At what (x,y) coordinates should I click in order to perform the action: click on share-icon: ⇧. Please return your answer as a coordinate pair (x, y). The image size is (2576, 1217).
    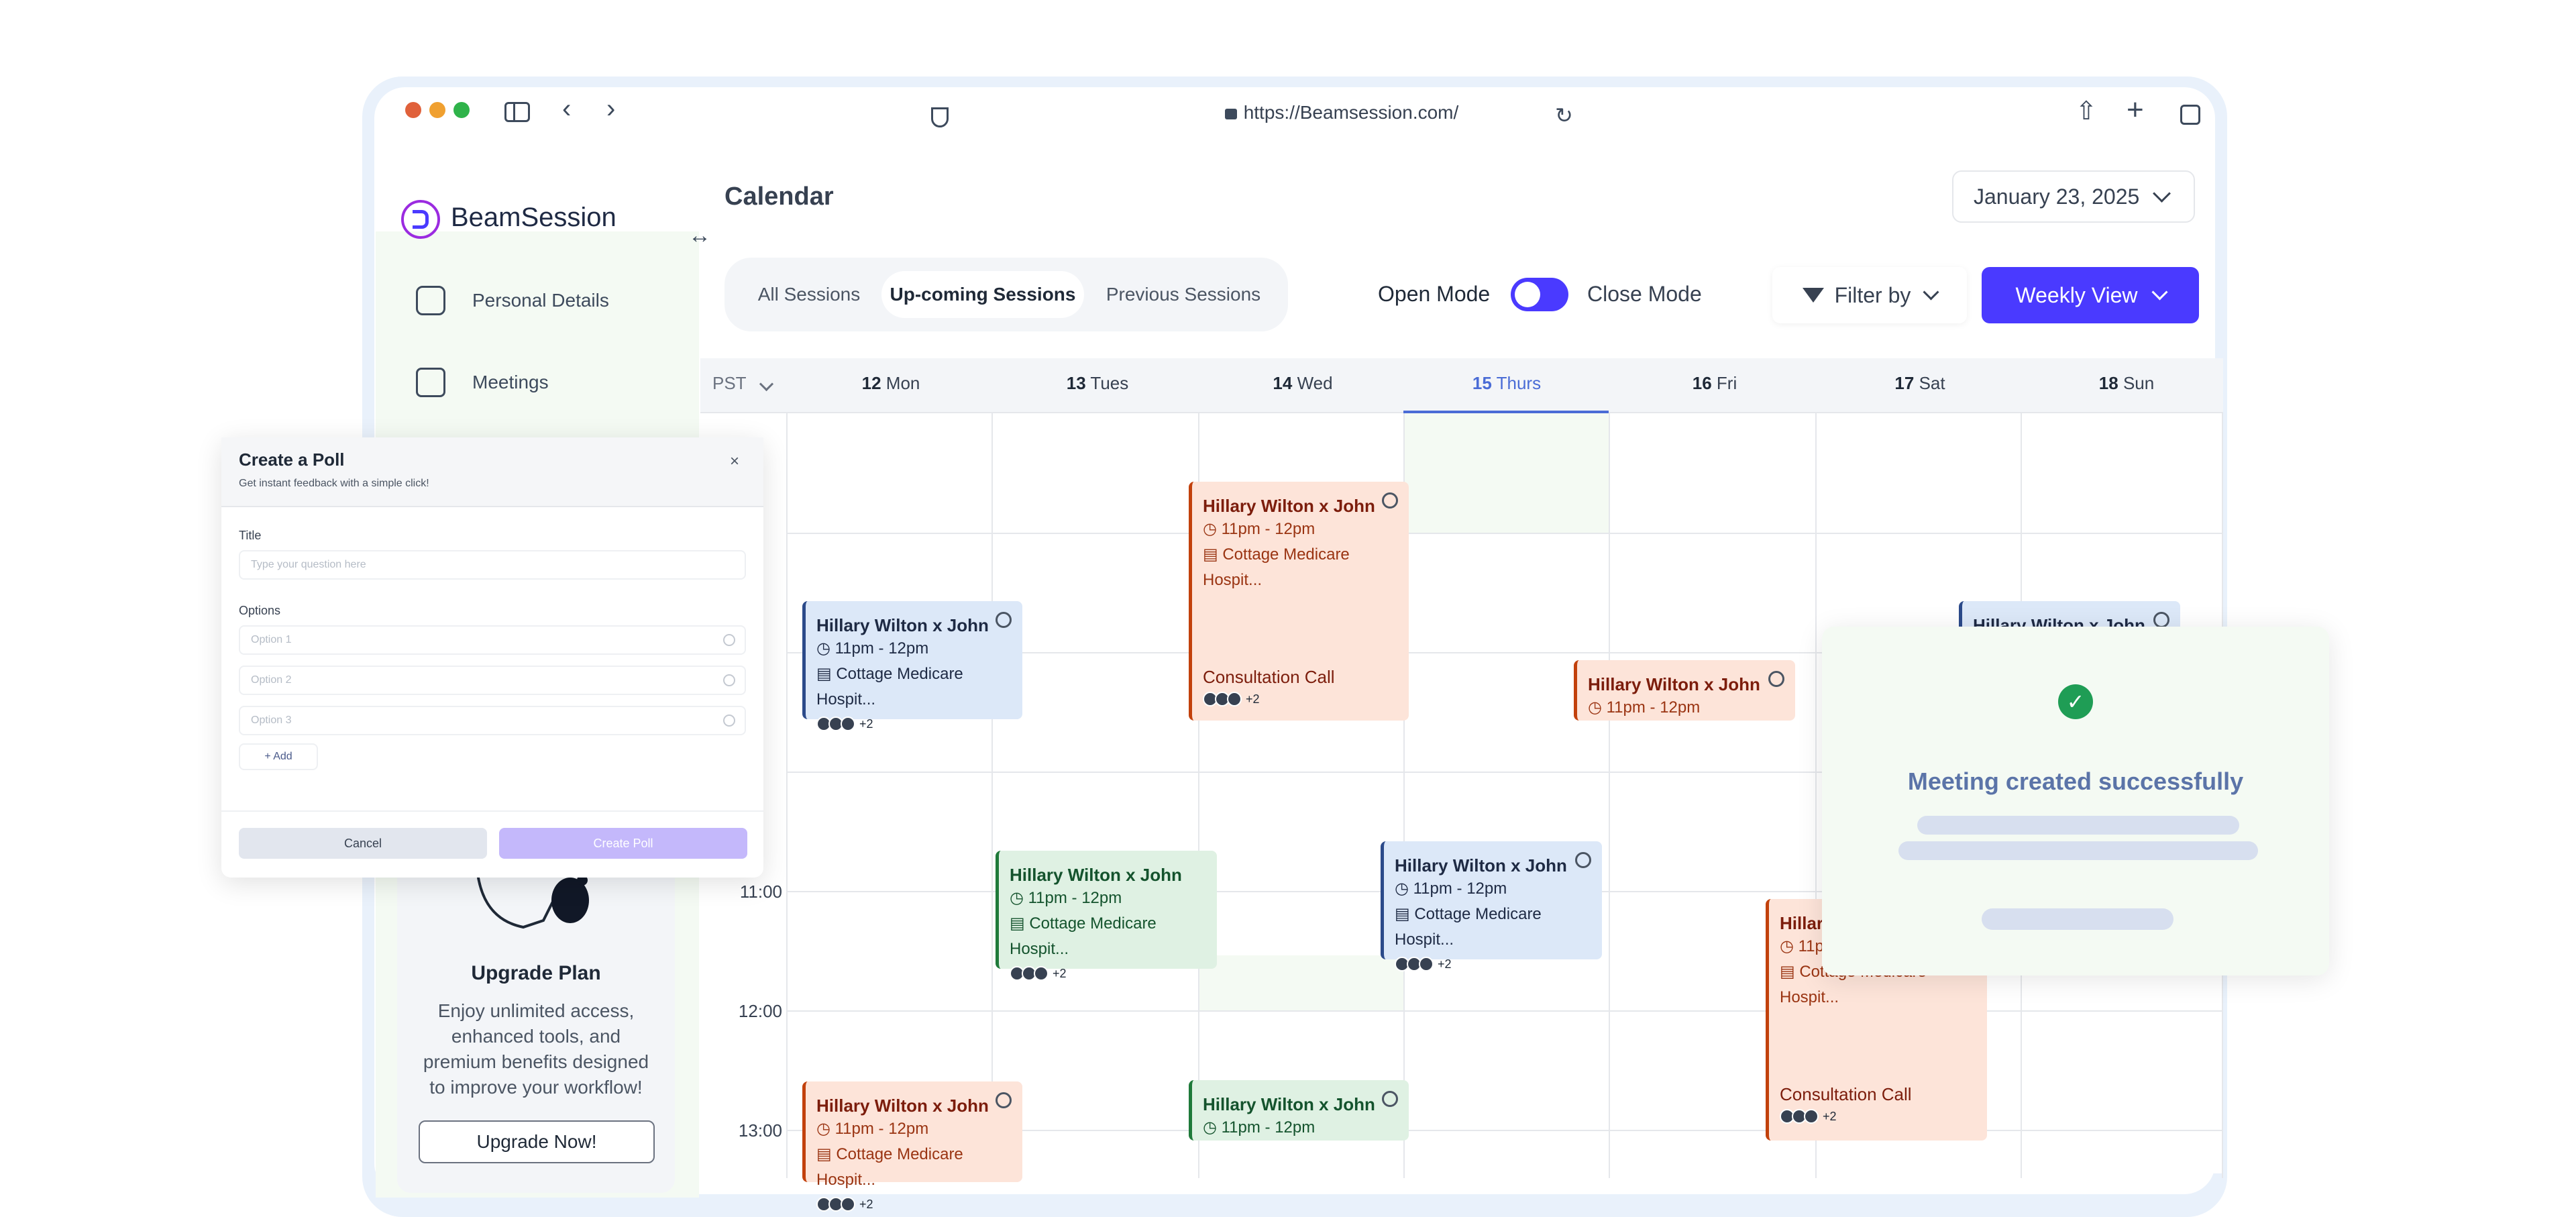
    Looking at the image, I should click on (2086, 111).